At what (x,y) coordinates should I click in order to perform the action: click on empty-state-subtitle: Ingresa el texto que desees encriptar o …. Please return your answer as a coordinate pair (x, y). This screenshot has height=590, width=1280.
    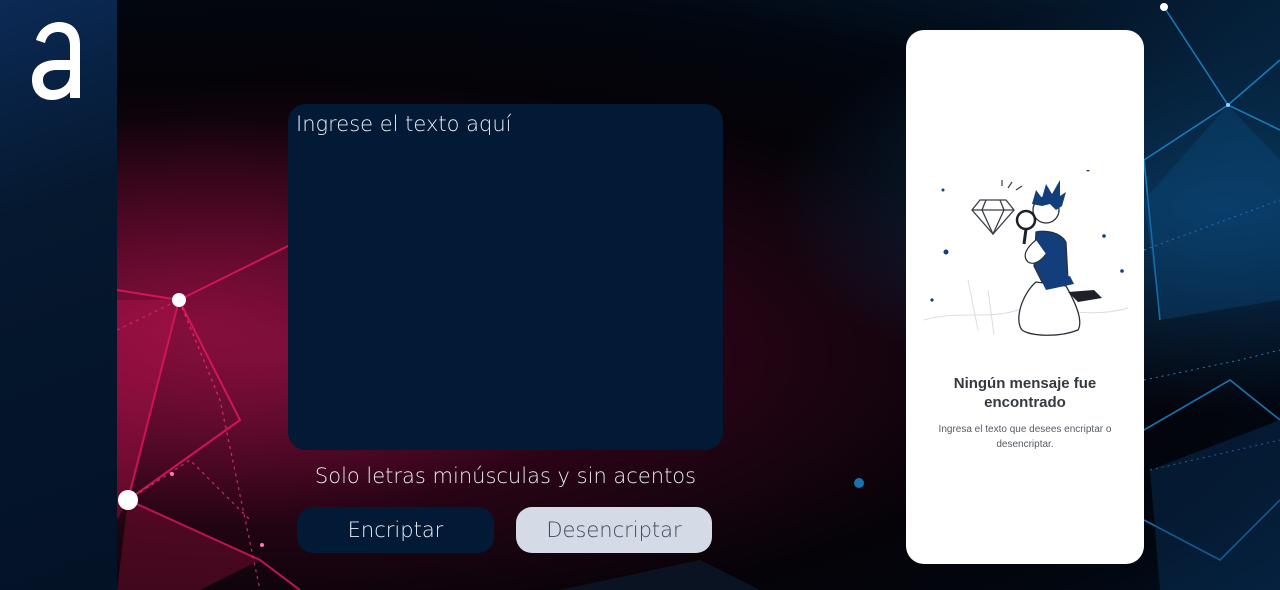
    Looking at the image, I should click on (1025, 437).